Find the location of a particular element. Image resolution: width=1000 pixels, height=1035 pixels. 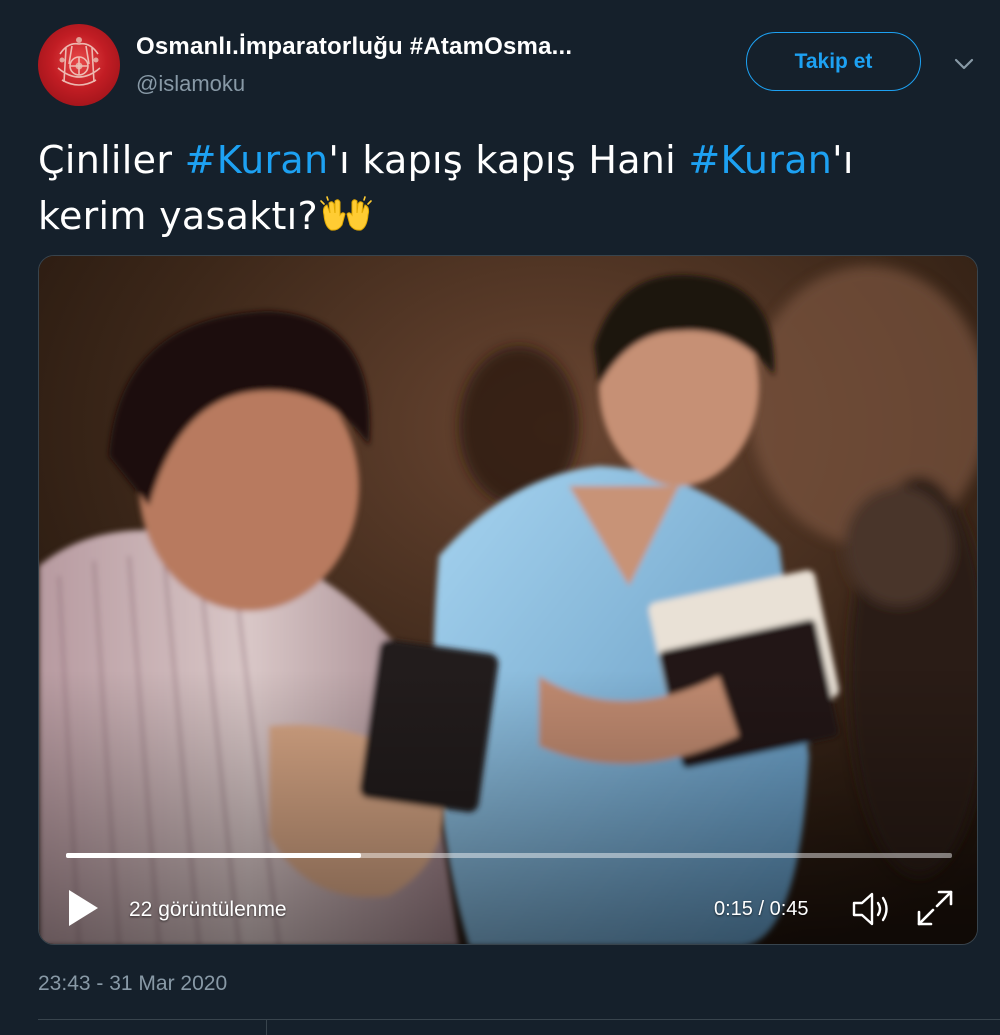

author-handle: @islamoku is located at coordinates (190, 84).